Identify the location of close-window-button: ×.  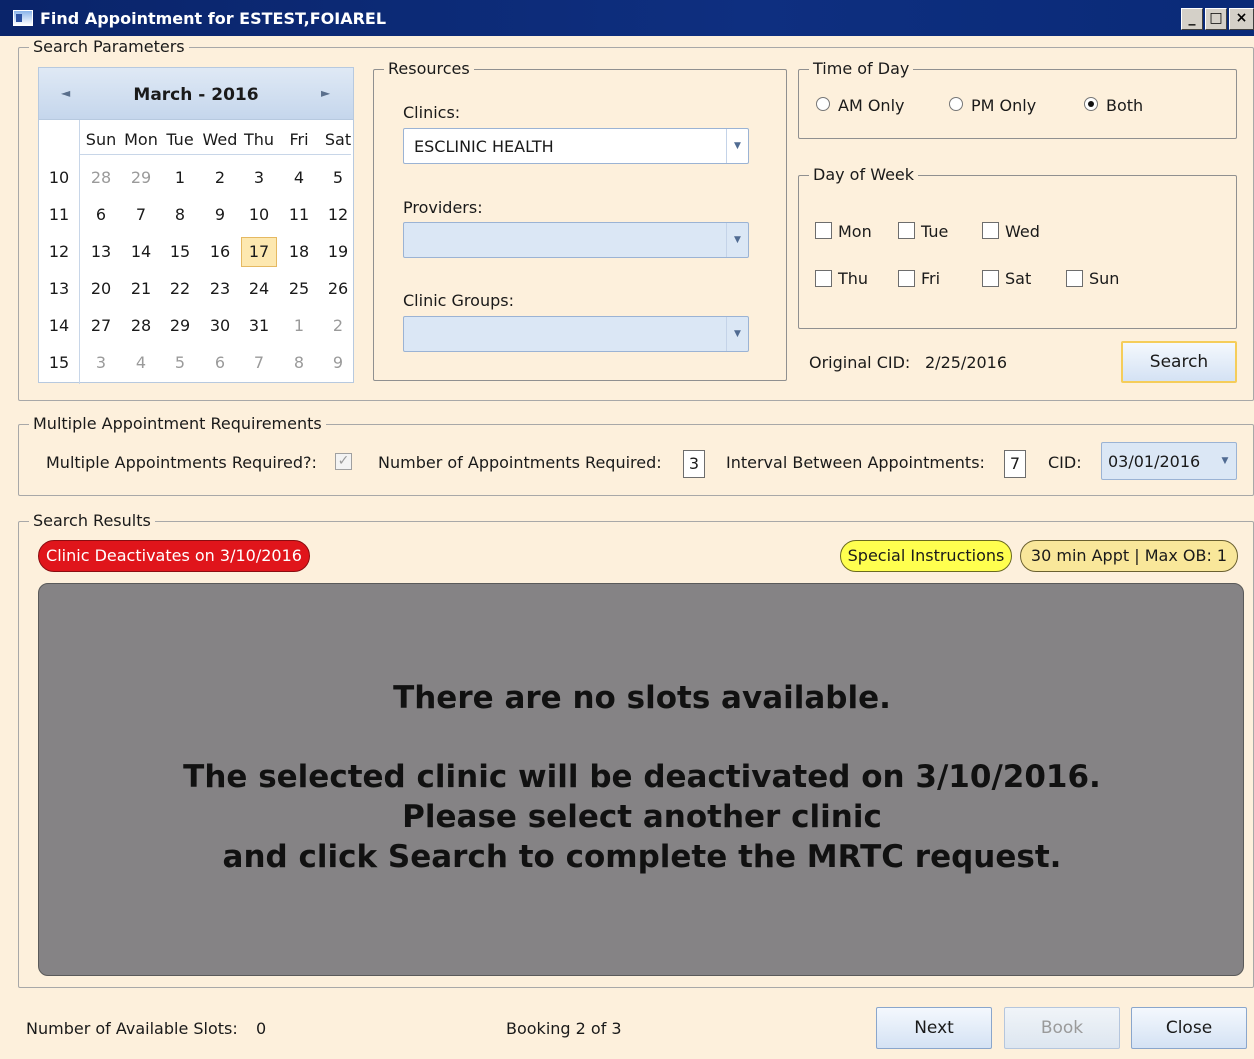
(1241, 19).